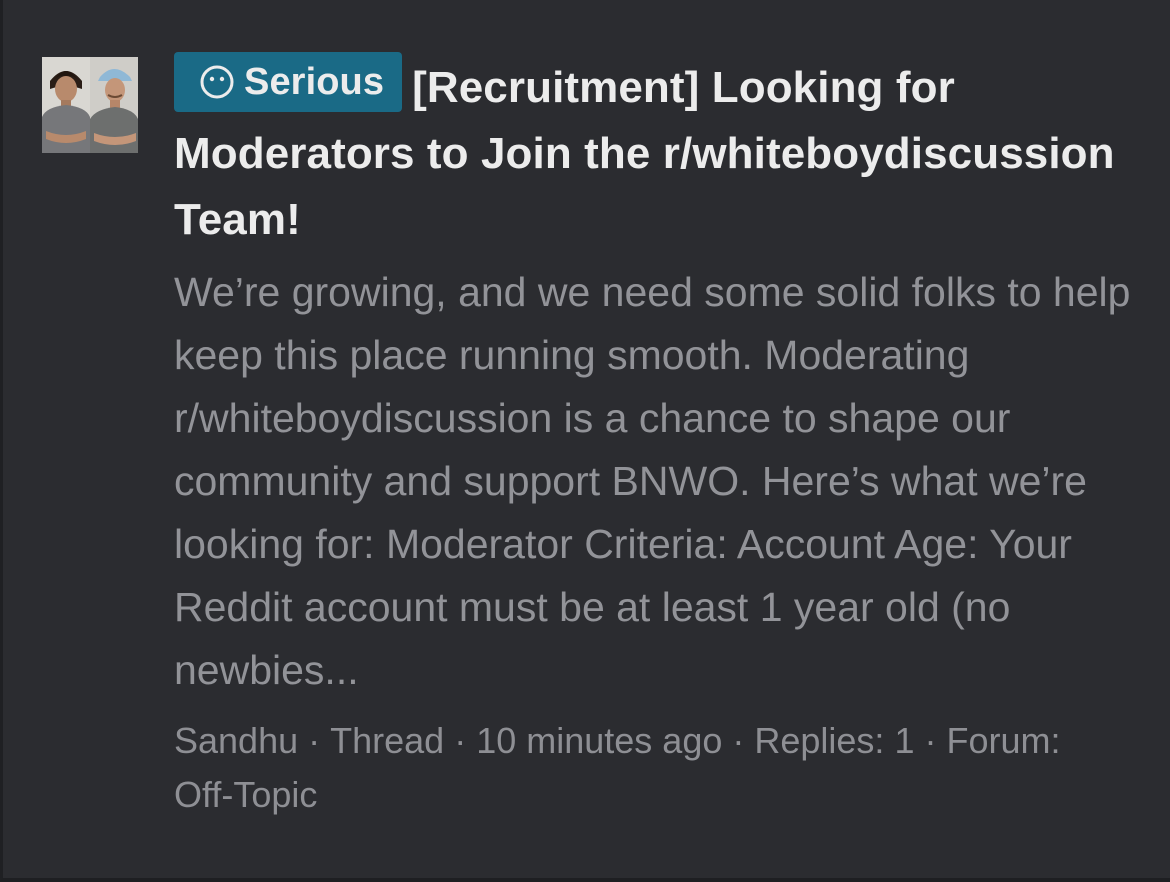  Describe the element at coordinates (314, 82) in the screenshot. I see `thread-prefix-label: Serious` at that location.